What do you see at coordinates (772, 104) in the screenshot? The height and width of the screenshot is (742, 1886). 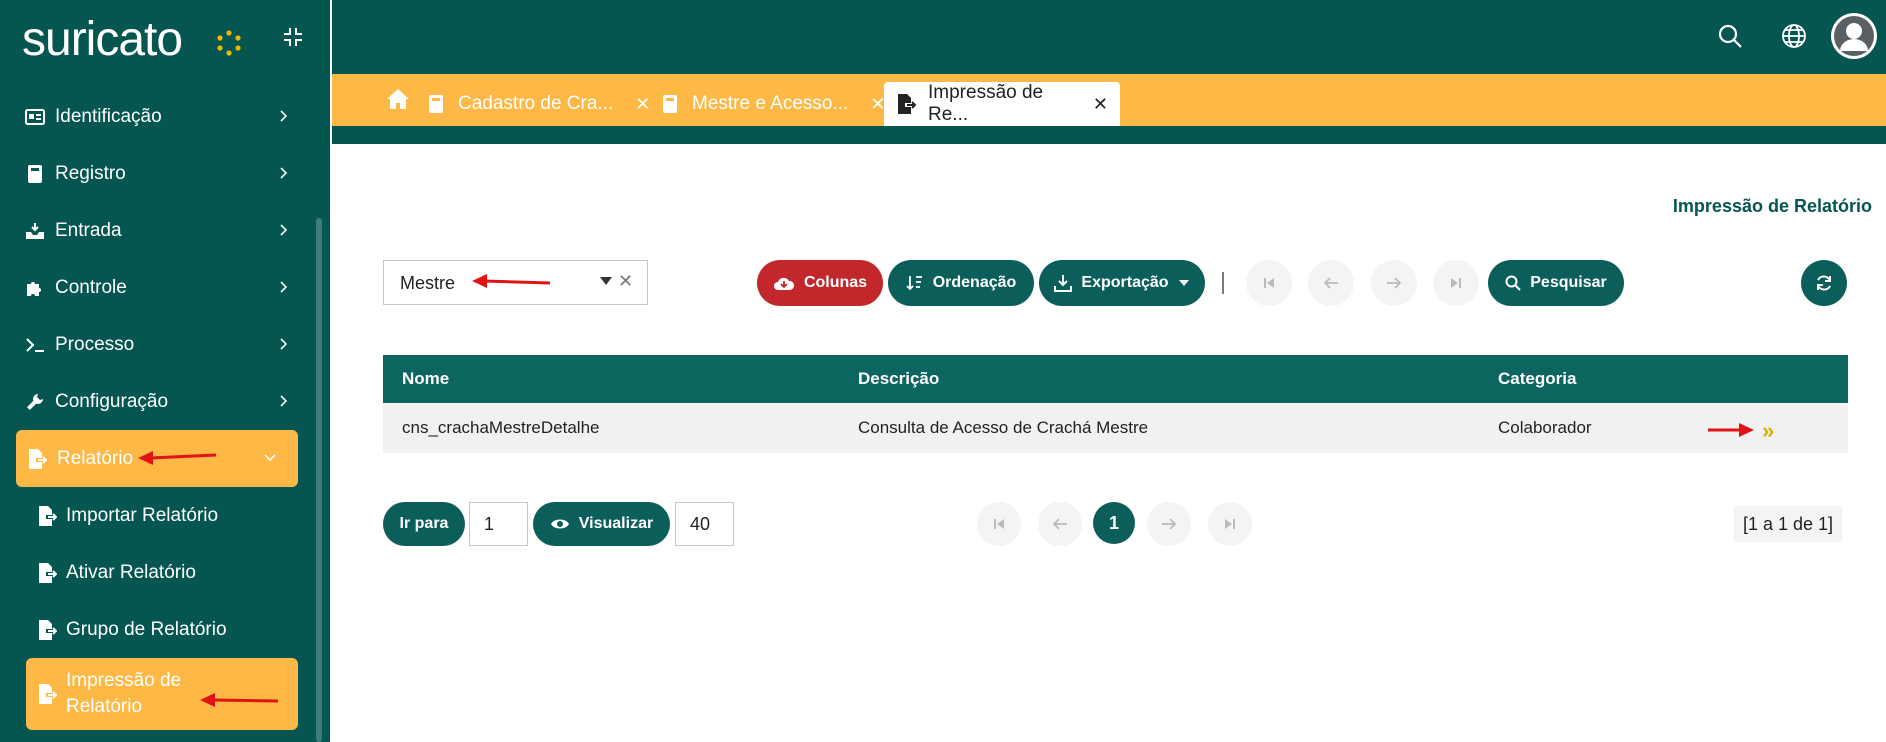 I see `tab-mestre-e-acesso: Mestre e Acesso... ✕` at bounding box center [772, 104].